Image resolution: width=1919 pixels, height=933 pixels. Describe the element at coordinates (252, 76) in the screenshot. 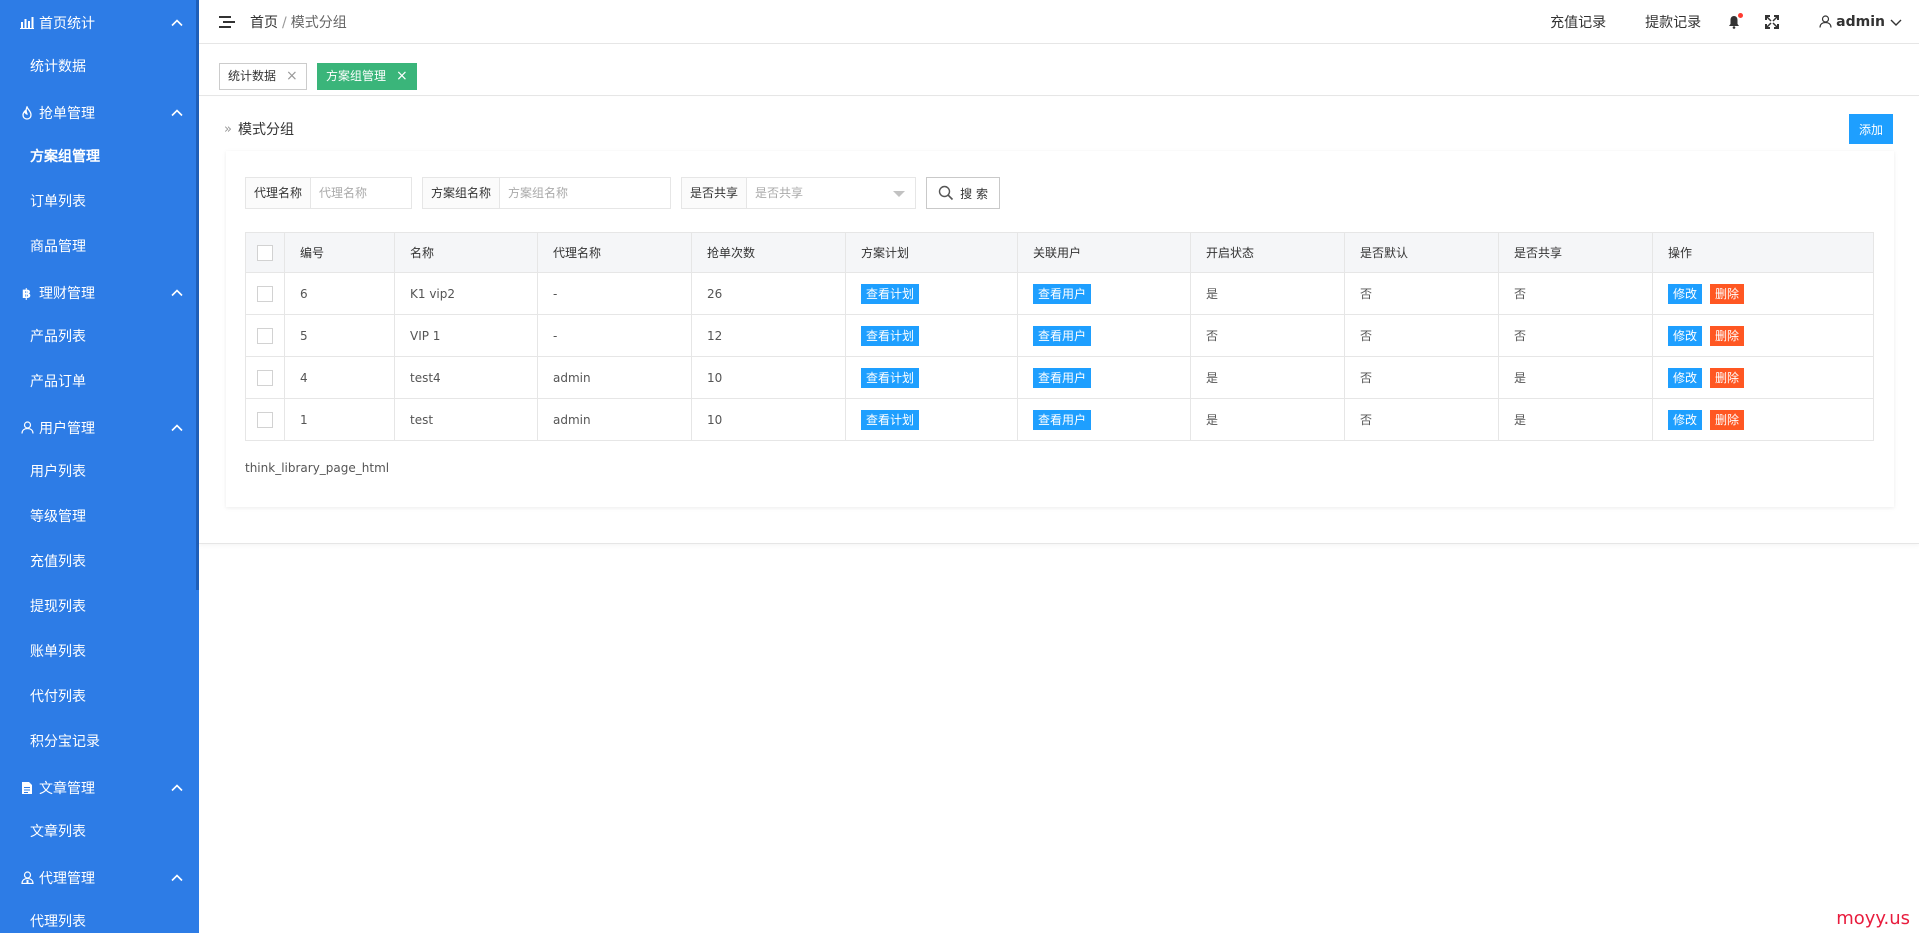

I see `tab-label: 统计数据` at that location.